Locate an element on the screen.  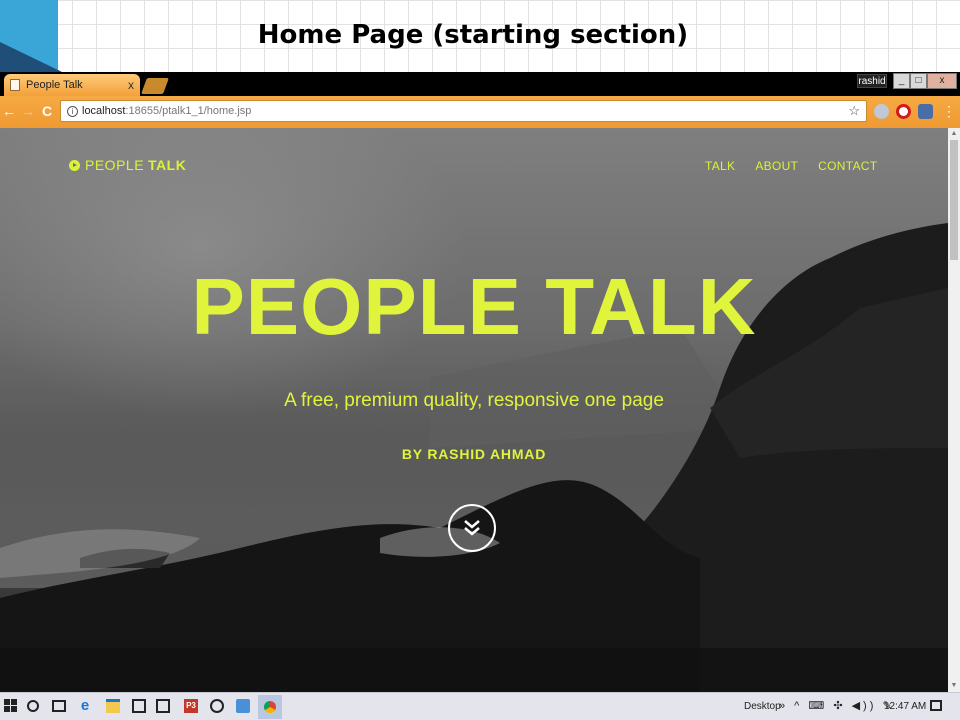
extension-icon is located at coordinates (881, 111).